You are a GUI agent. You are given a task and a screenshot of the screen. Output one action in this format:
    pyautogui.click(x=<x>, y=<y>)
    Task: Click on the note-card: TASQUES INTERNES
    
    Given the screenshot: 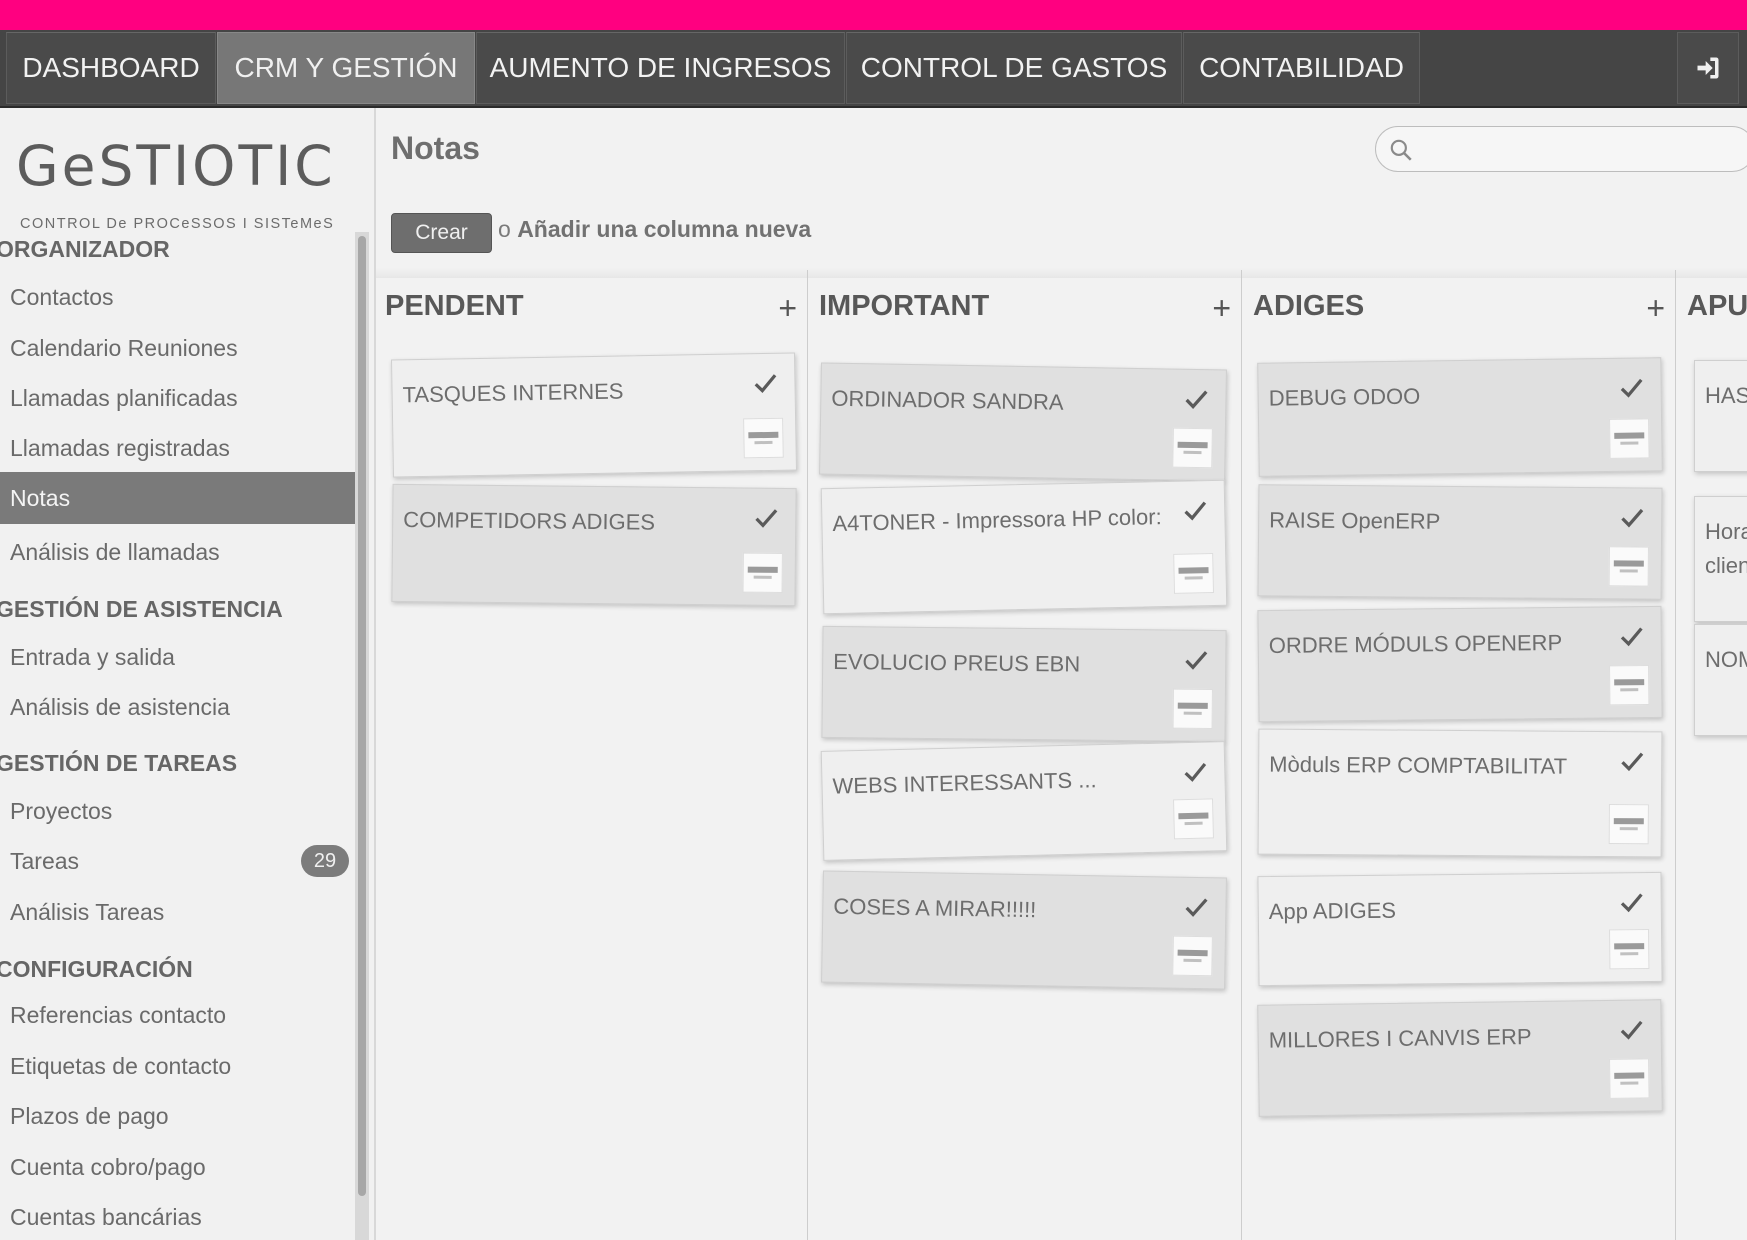 What is the action you would take?
    pyautogui.click(x=594, y=415)
    